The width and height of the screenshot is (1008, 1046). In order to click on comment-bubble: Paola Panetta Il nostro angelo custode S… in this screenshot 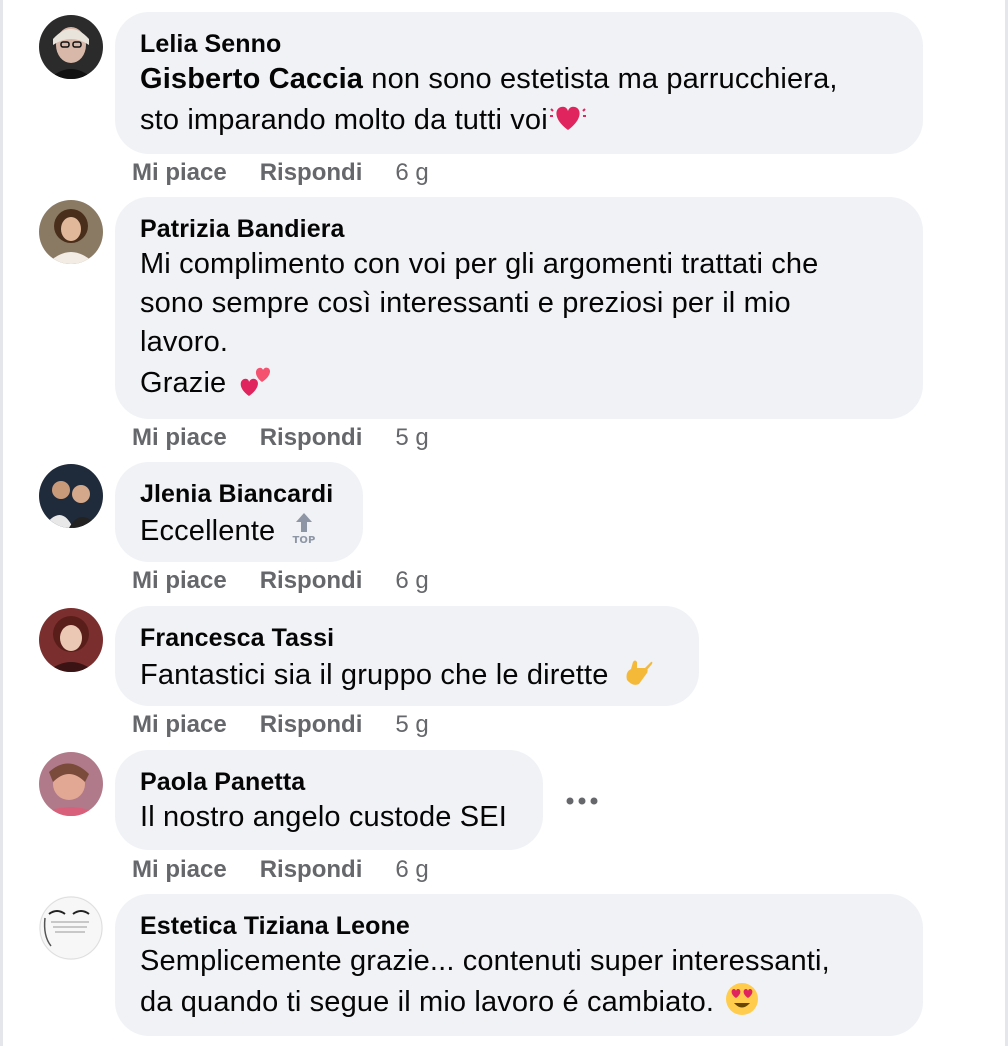, I will do `click(329, 800)`.